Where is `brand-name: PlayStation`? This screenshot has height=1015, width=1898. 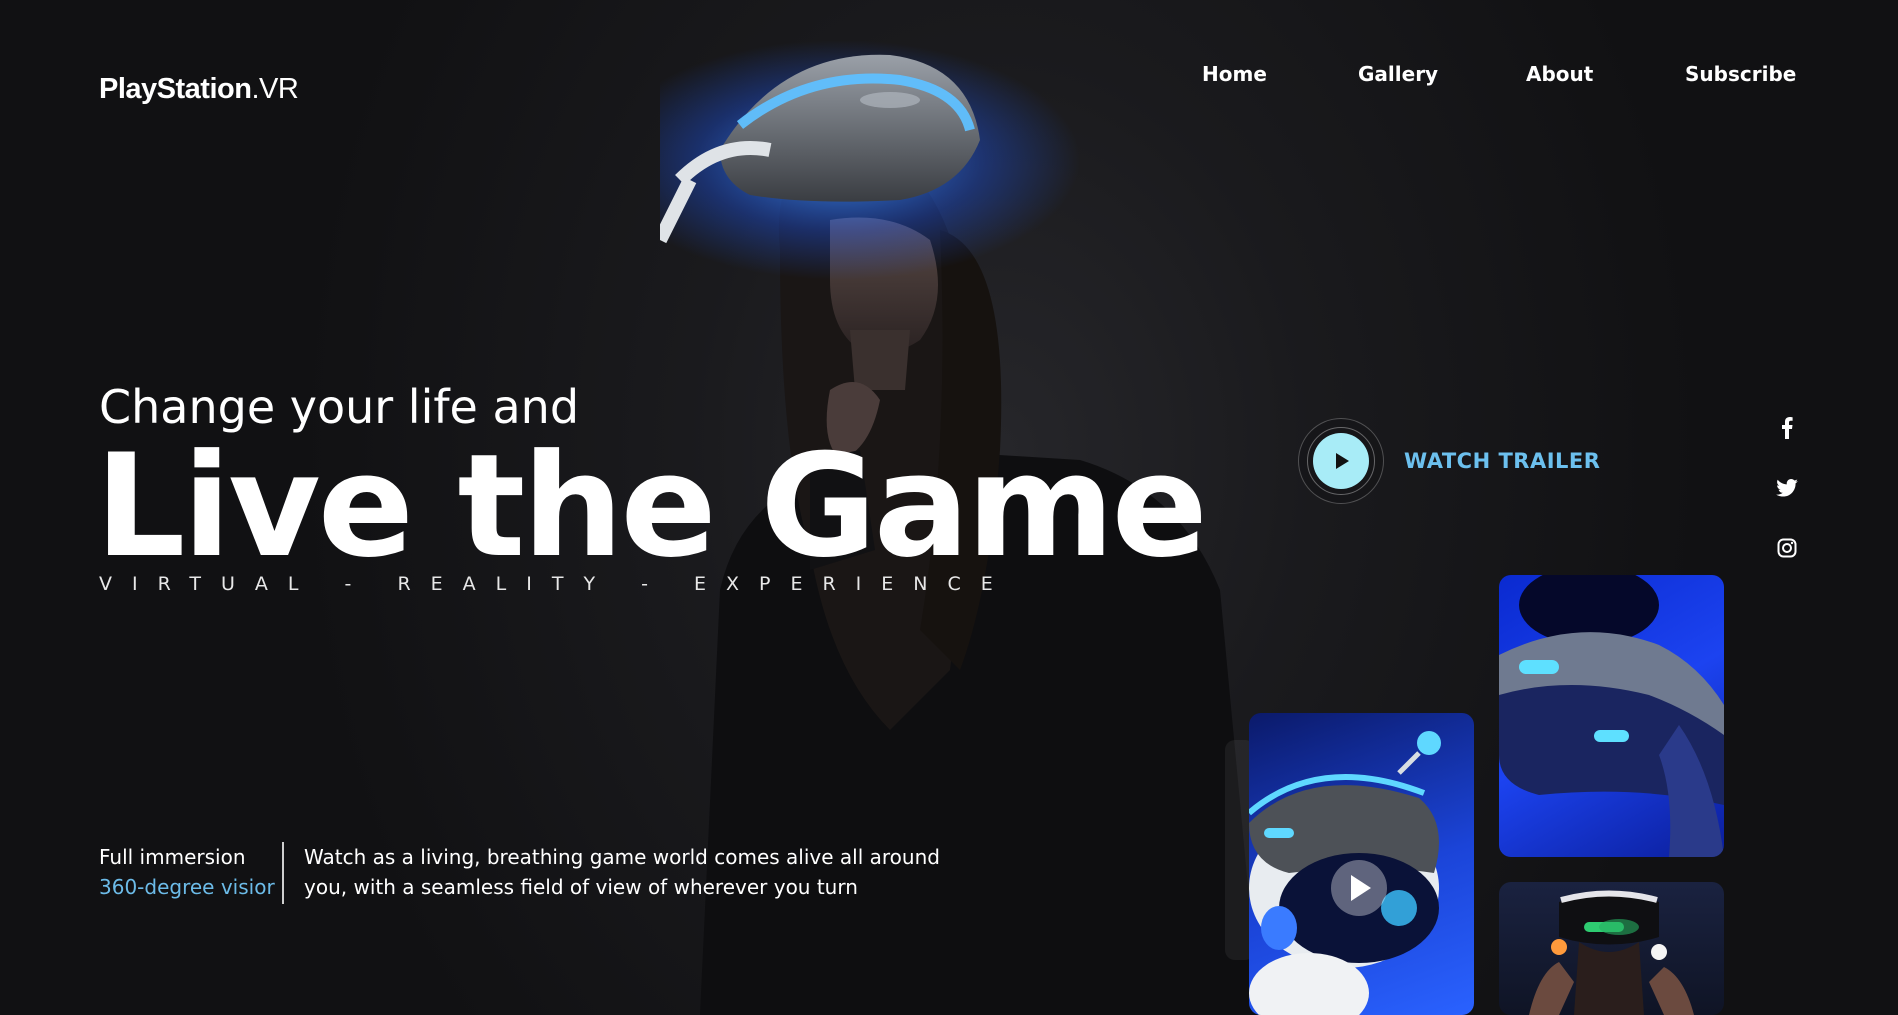
brand-name: PlayStation is located at coordinates (175, 89).